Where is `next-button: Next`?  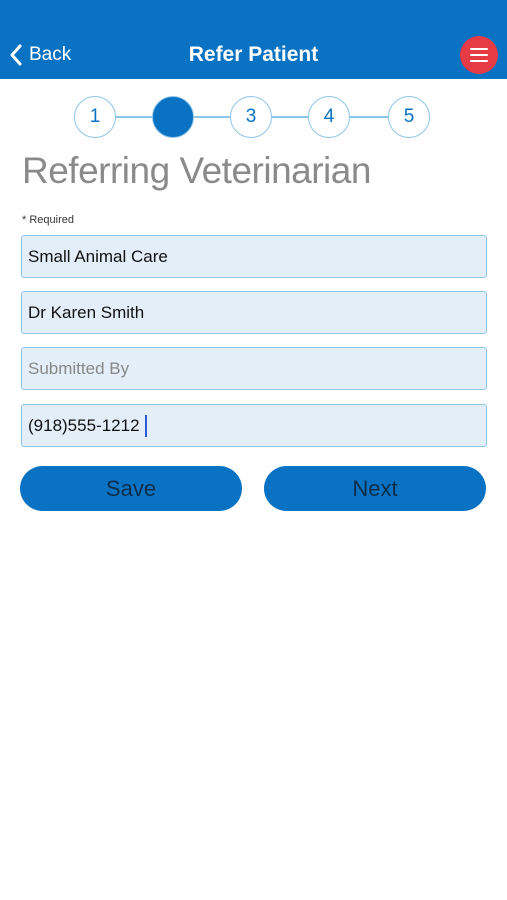
next-button: Next is located at coordinates (375, 488).